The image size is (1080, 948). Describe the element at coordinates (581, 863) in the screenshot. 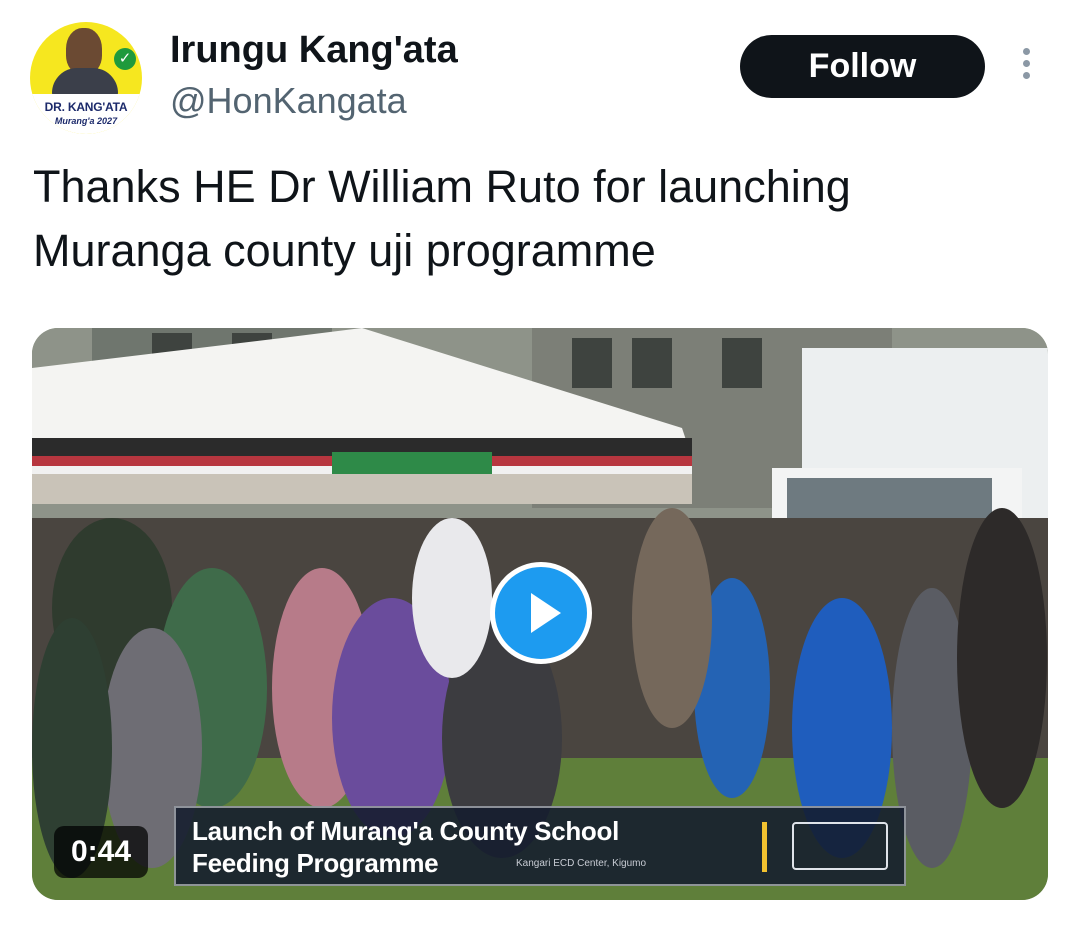

I see `banner-location: Kangari ECD Center, Kigumo` at that location.